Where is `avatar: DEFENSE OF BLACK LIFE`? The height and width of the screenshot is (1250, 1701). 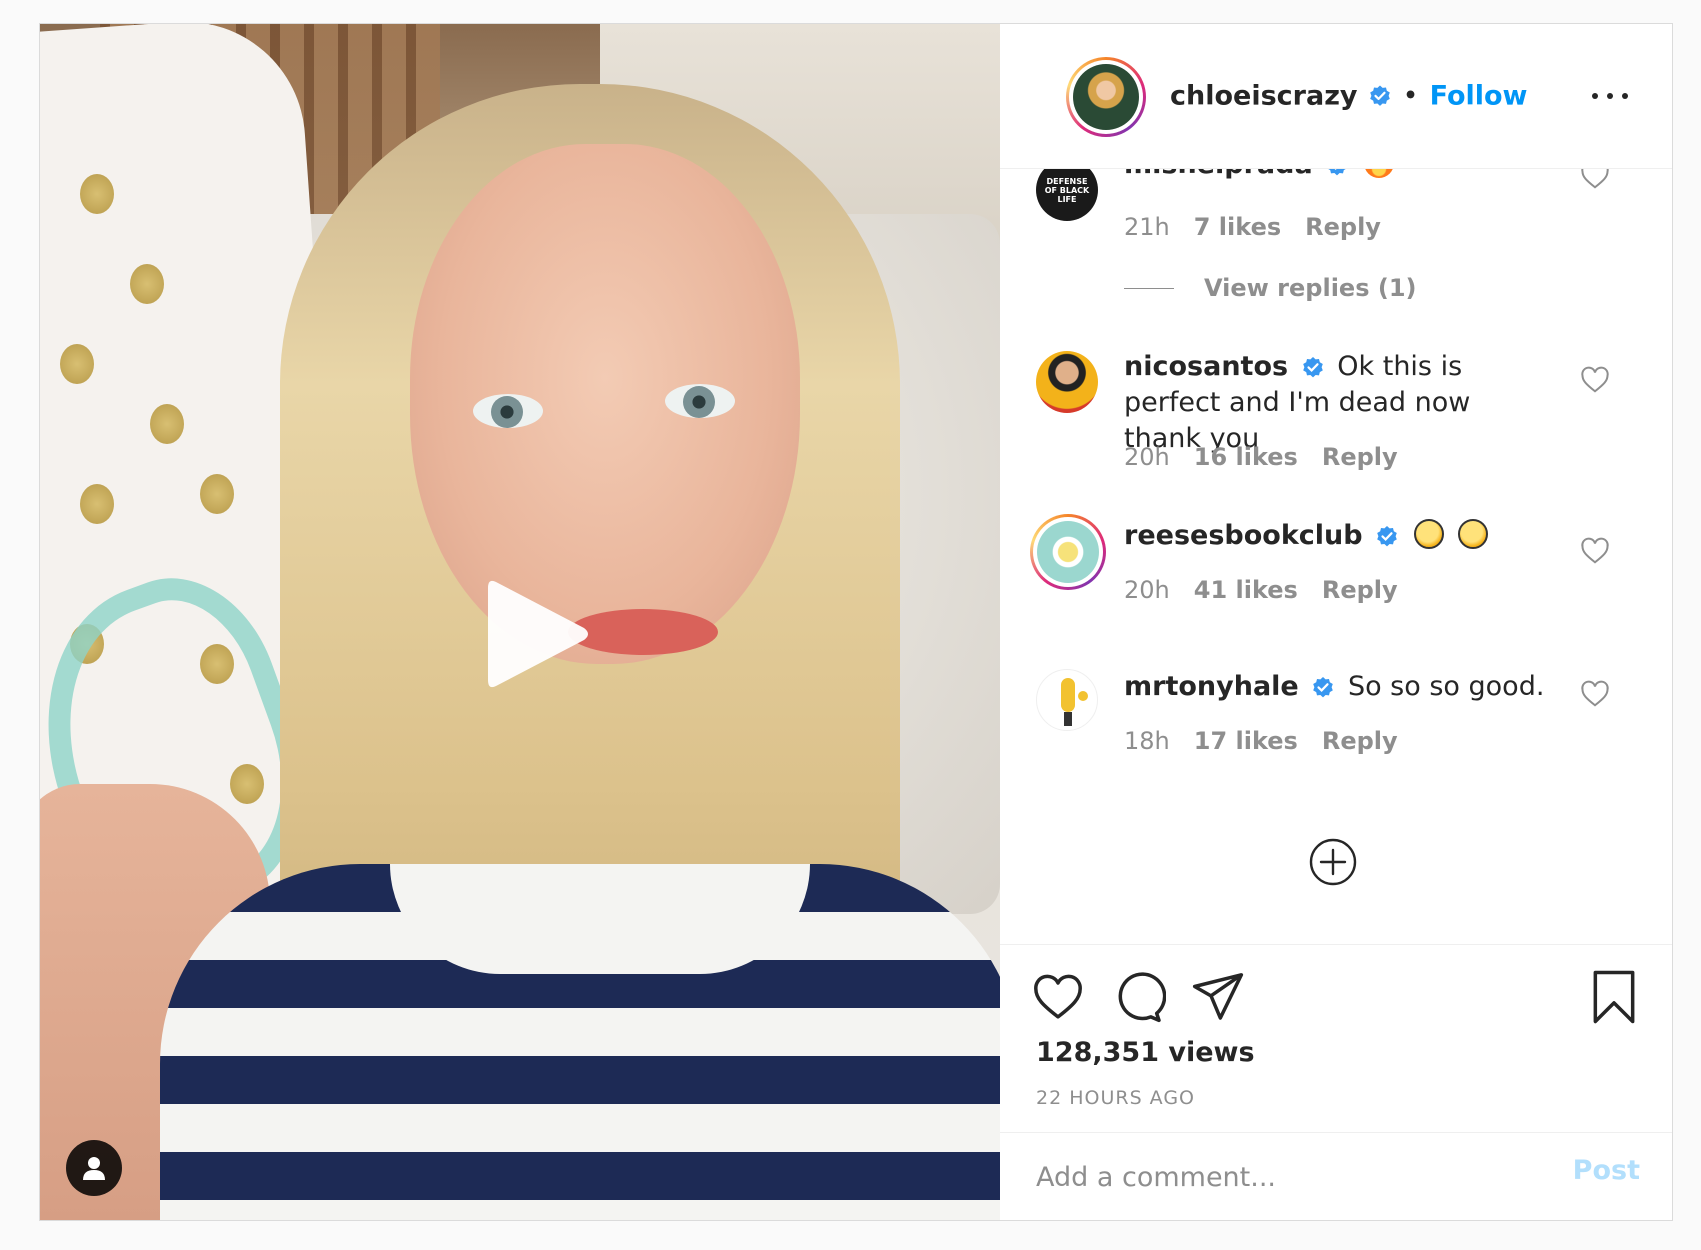 avatar: DEFENSE OF BLACK LIFE is located at coordinates (1067, 195).